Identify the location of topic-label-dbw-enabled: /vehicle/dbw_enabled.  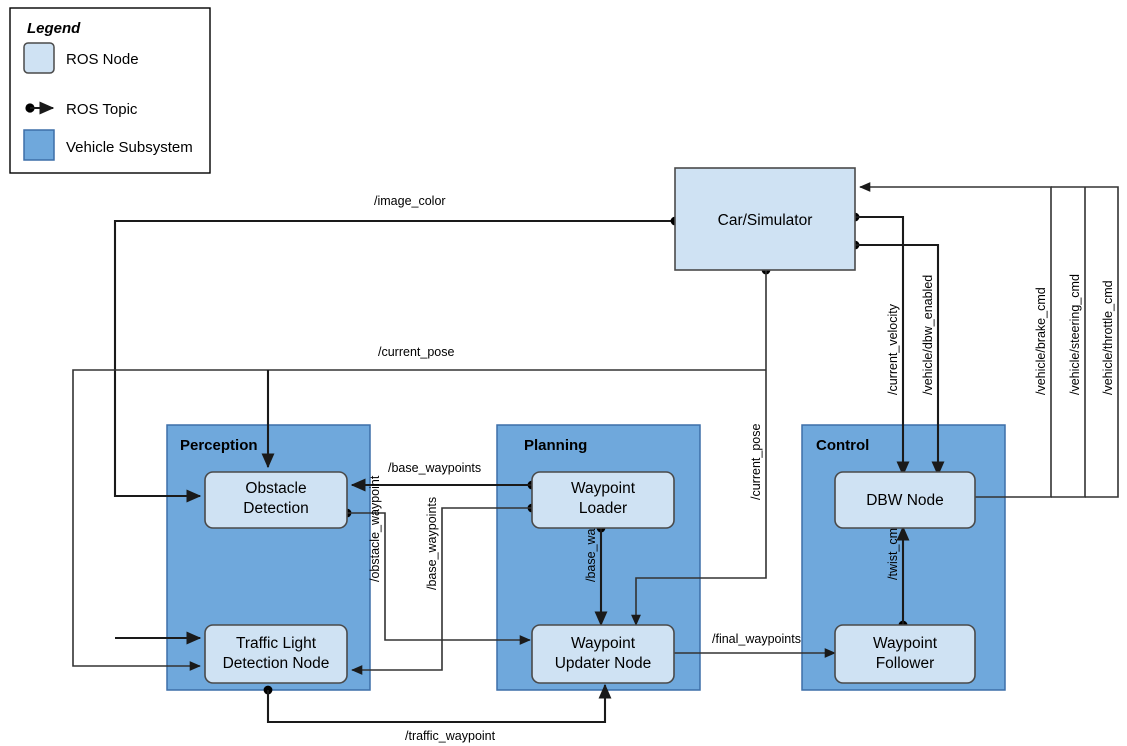
(928, 335).